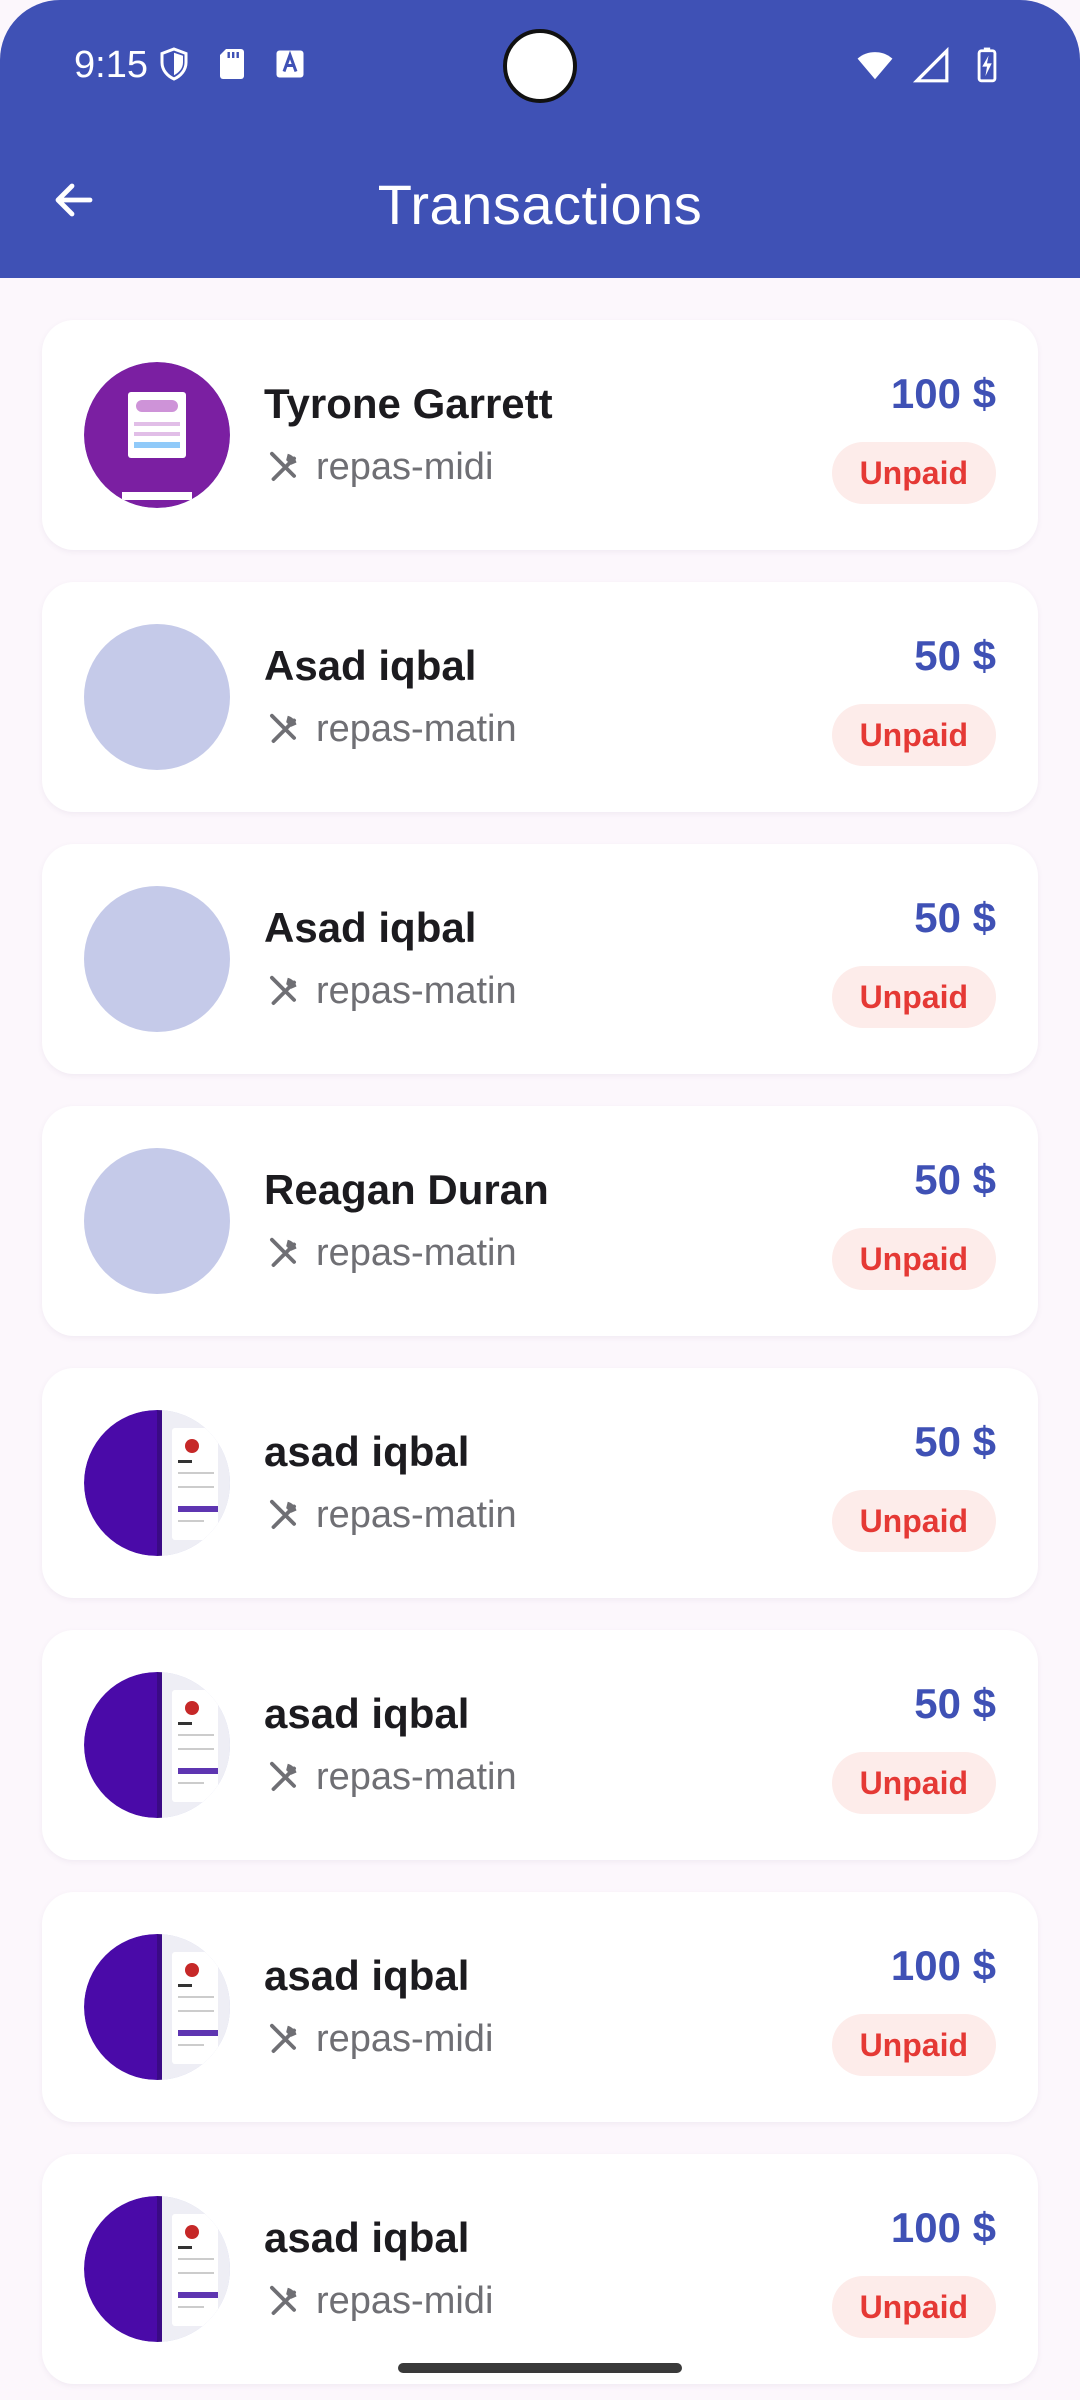  I want to click on shield-icon, so click(174, 66).